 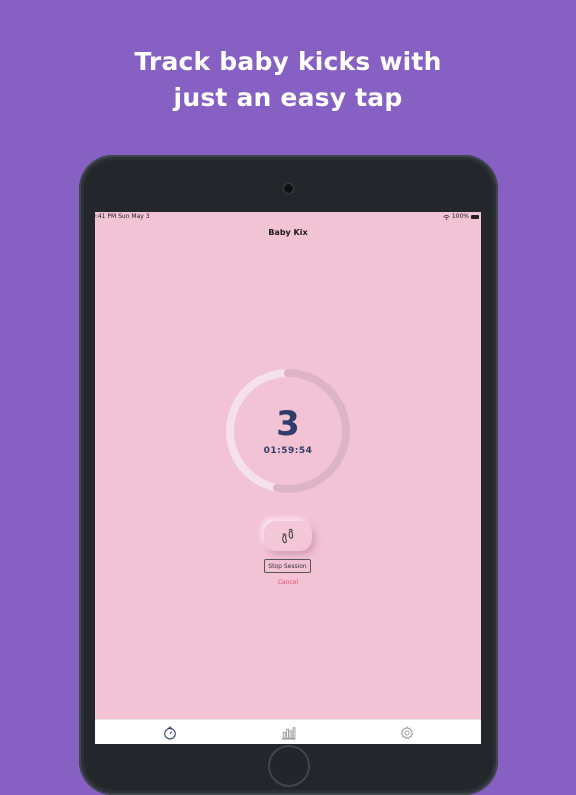 What do you see at coordinates (288, 451) in the screenshot?
I see `session-timer: 01:59:54` at bounding box center [288, 451].